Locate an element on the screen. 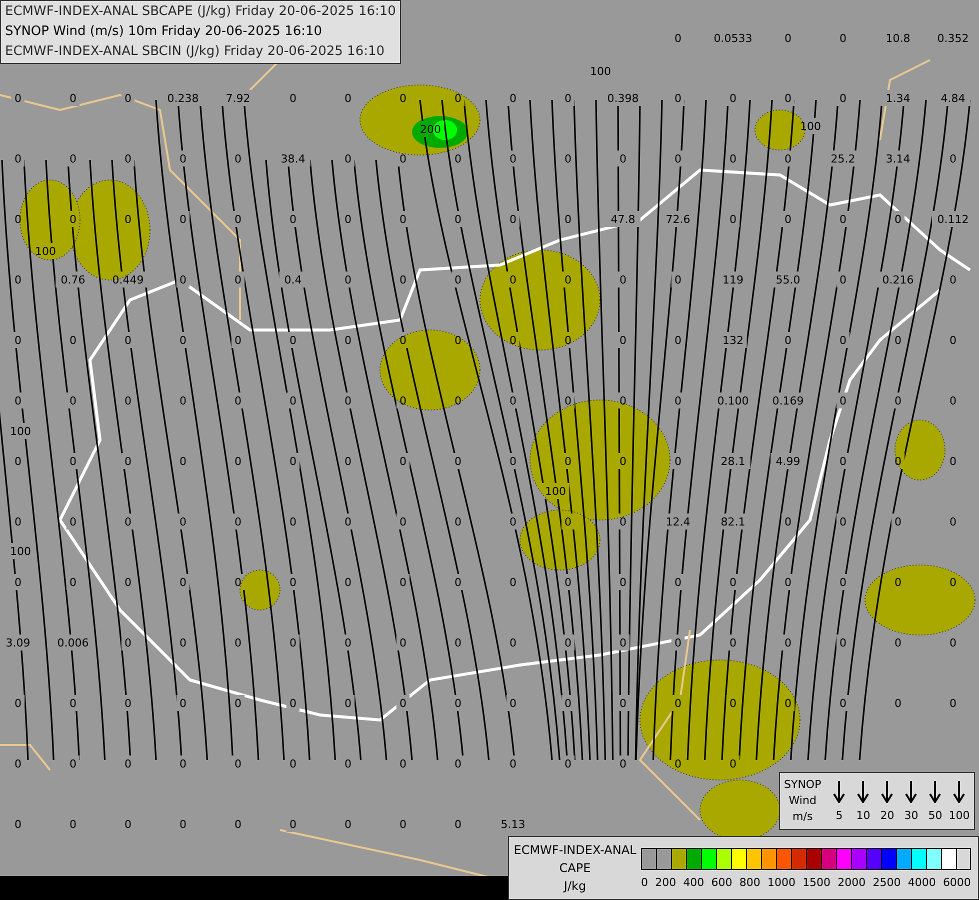 The width and height of the screenshot is (979, 900). cape-value: 3.09 is located at coordinates (18, 643).